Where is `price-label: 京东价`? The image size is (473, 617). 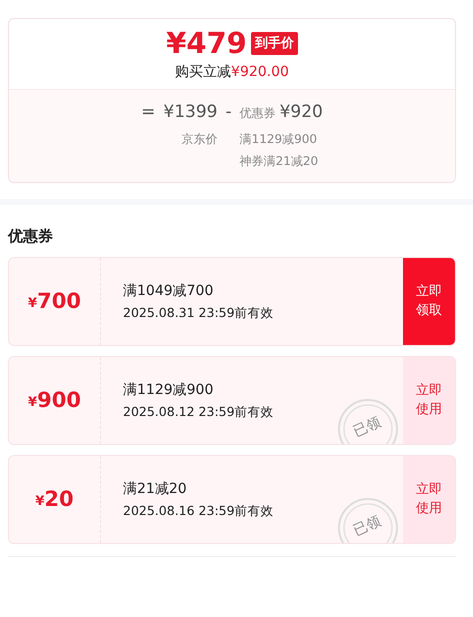 price-label: 京东价 is located at coordinates (199, 139).